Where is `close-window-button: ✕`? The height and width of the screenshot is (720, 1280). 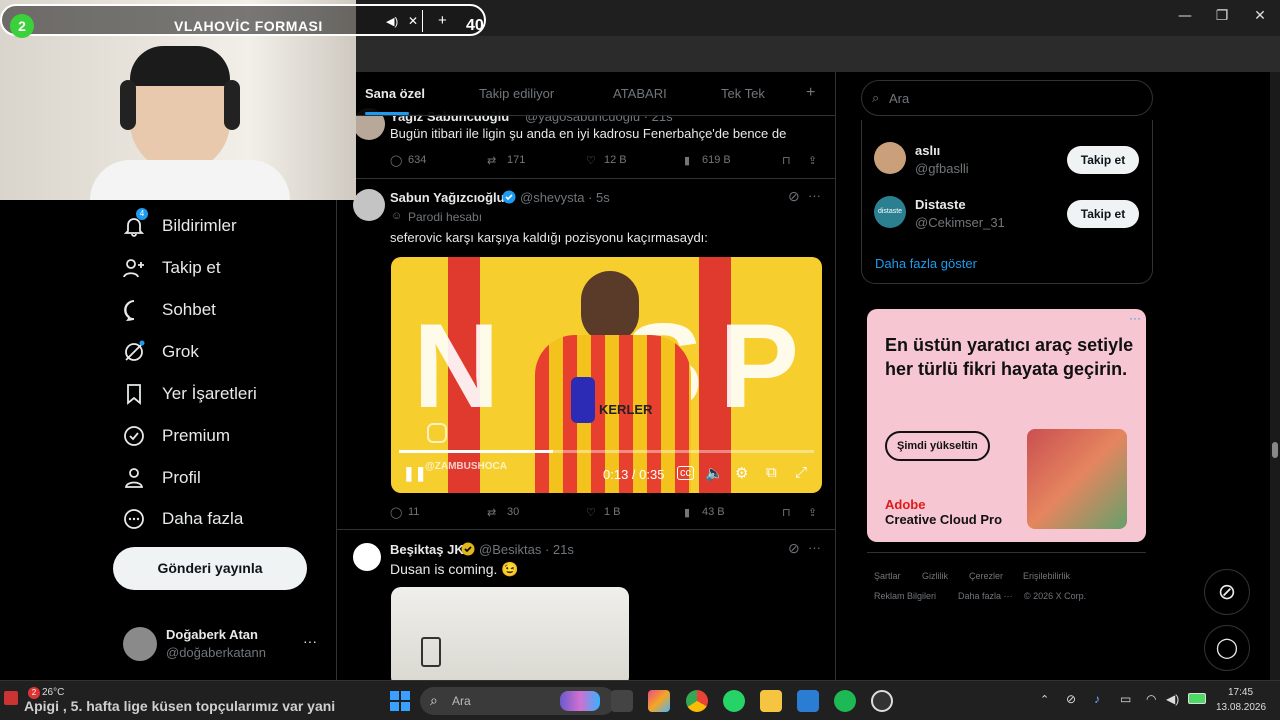
close-window-button: ✕ is located at coordinates (1260, 17).